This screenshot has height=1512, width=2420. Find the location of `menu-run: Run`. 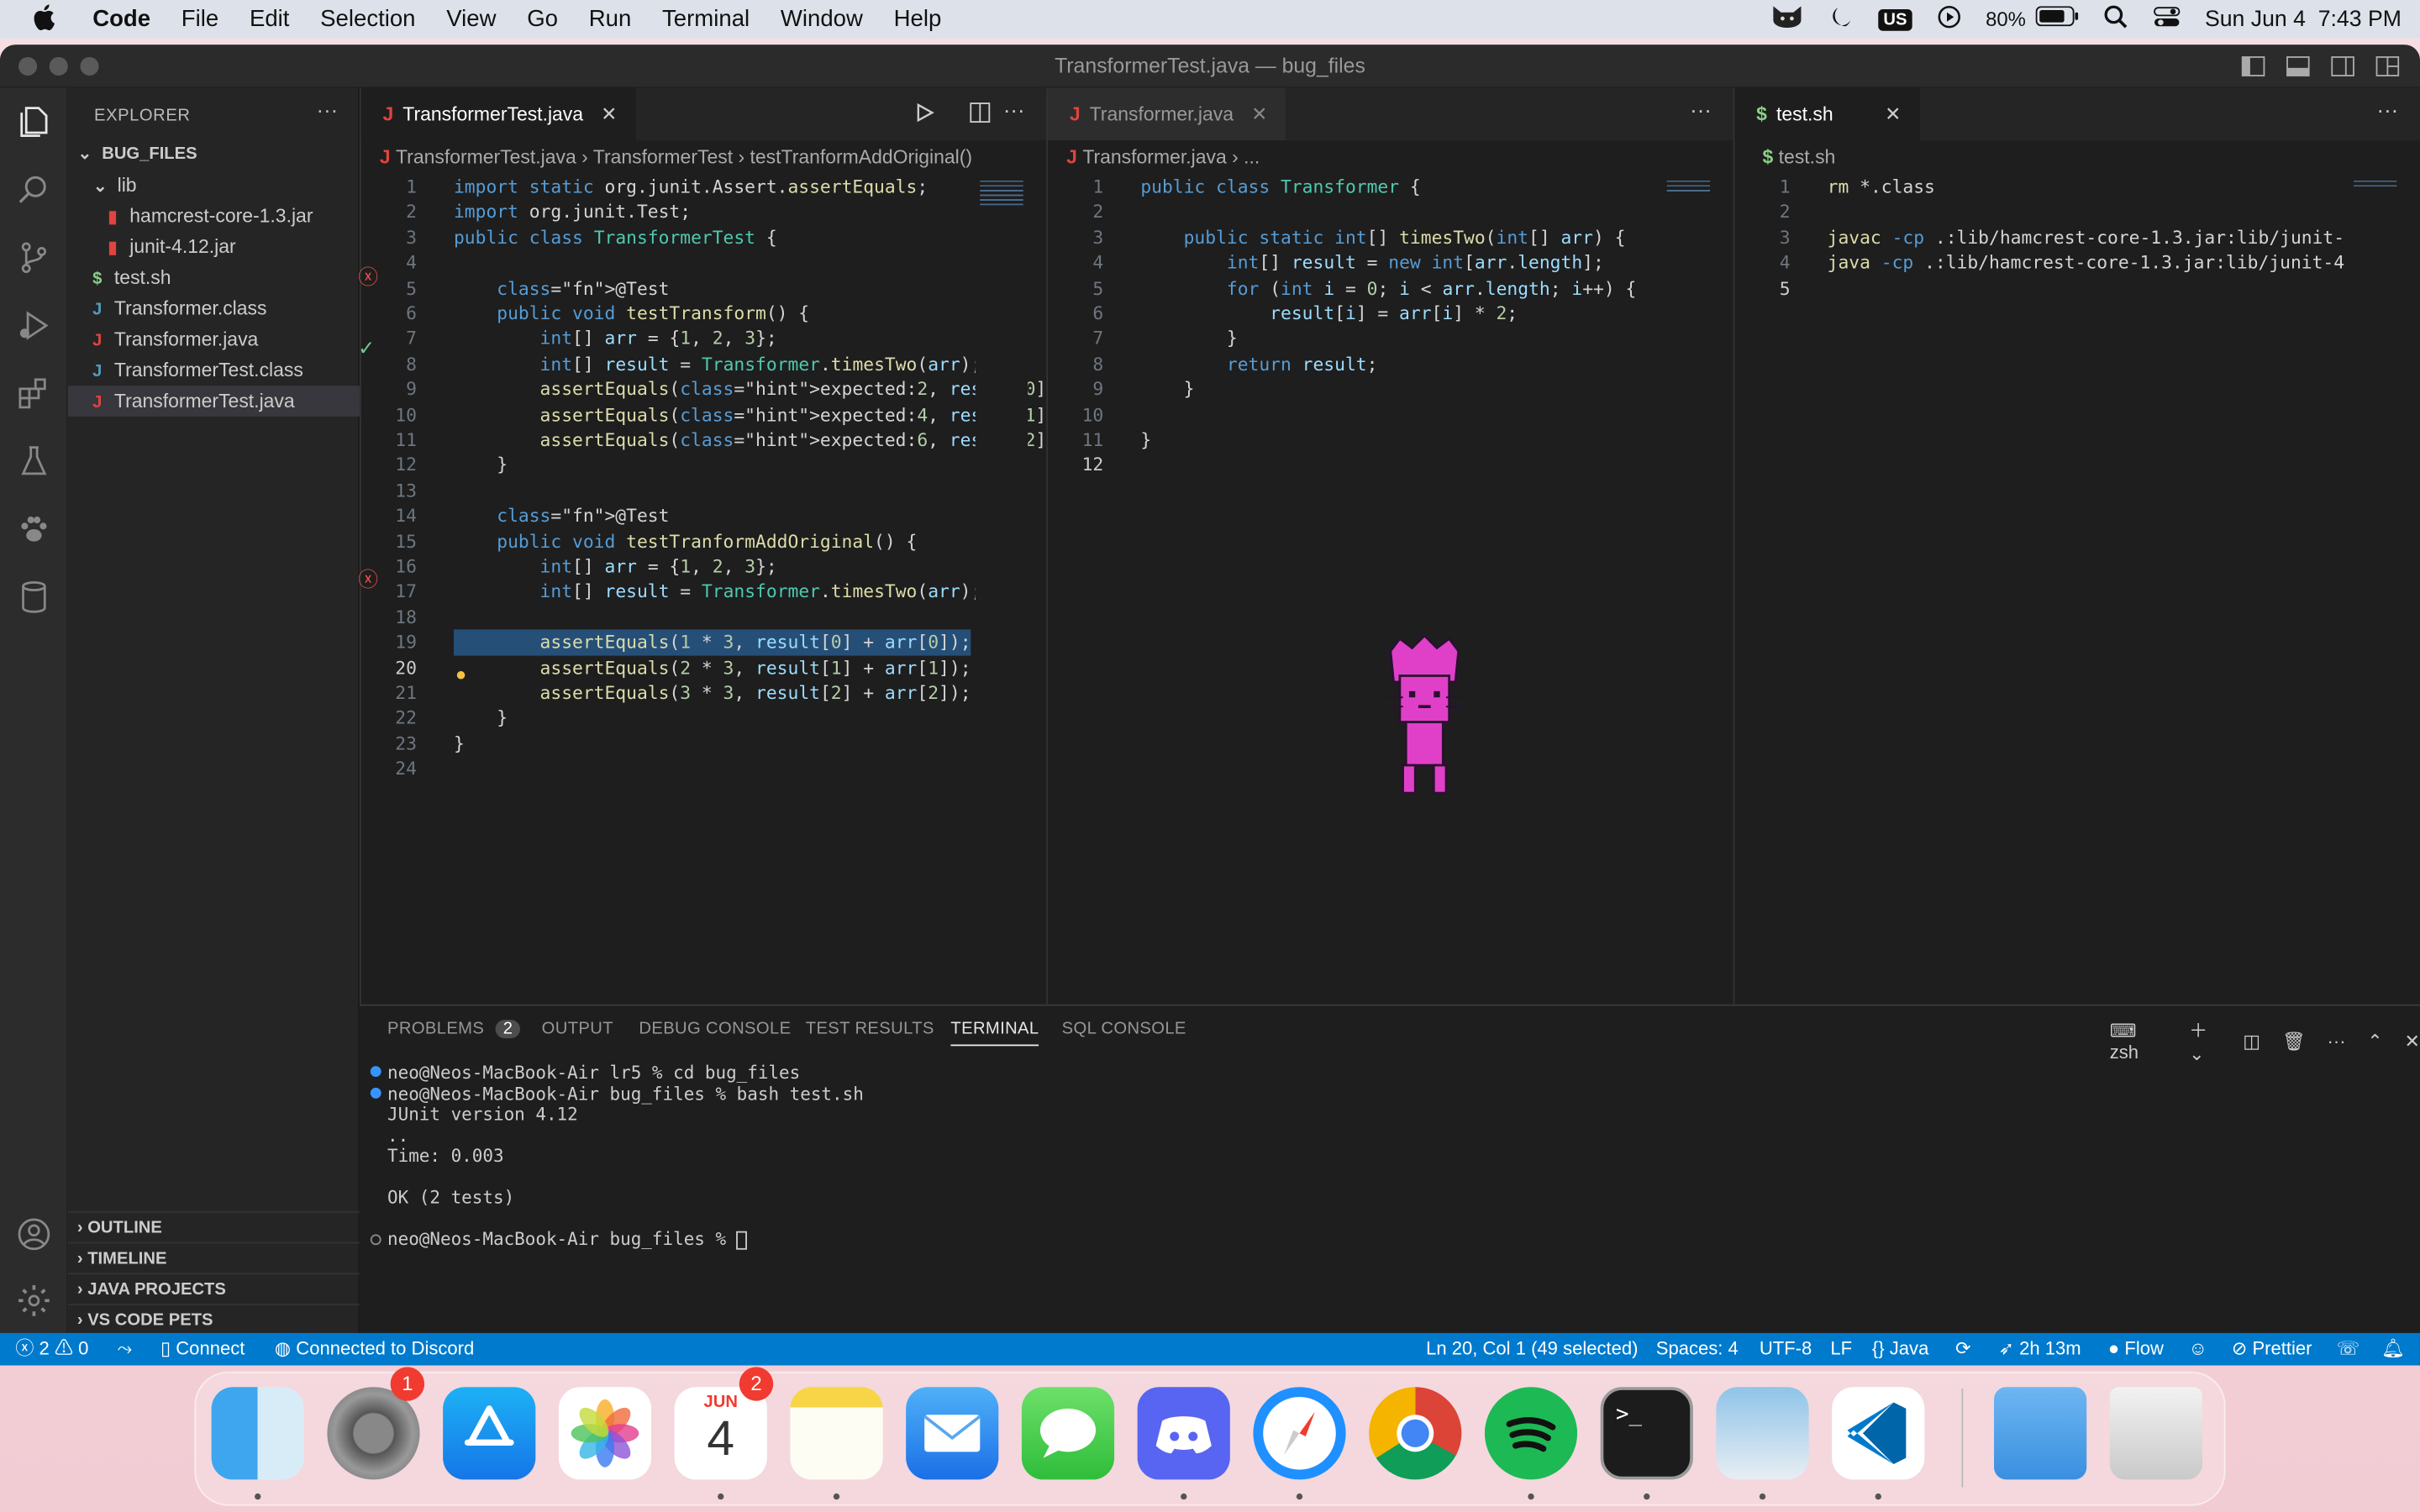

menu-run: Run is located at coordinates (609, 19).